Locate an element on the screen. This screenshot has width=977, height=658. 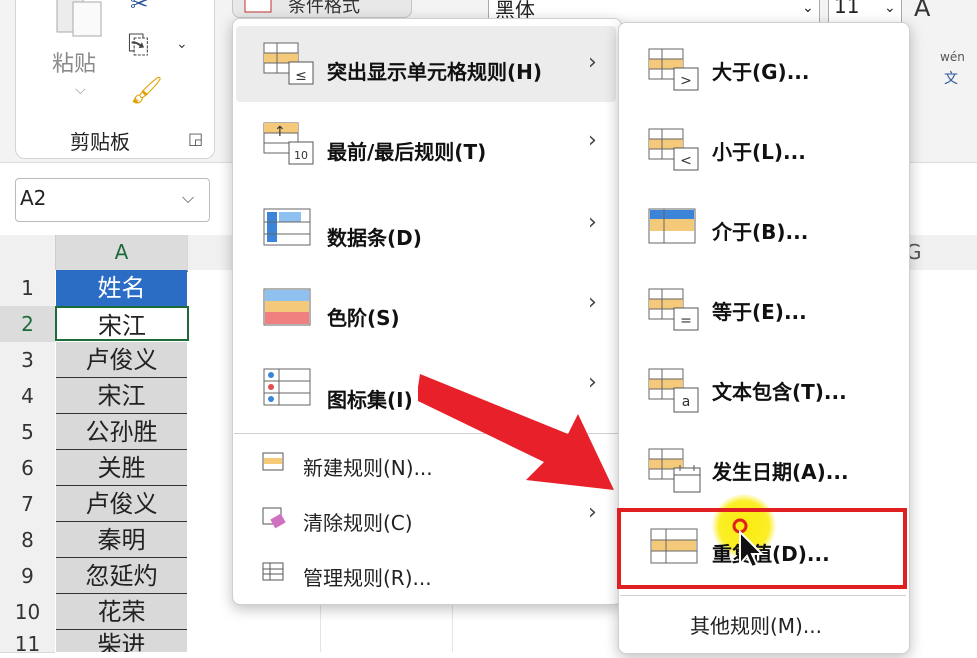
manage-rules-icon is located at coordinates (273, 571).